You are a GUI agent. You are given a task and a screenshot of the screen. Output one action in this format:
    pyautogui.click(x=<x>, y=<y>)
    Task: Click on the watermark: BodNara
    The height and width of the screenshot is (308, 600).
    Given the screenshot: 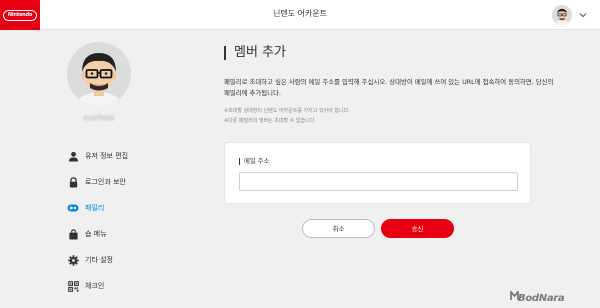 What is the action you would take?
    pyautogui.click(x=537, y=297)
    